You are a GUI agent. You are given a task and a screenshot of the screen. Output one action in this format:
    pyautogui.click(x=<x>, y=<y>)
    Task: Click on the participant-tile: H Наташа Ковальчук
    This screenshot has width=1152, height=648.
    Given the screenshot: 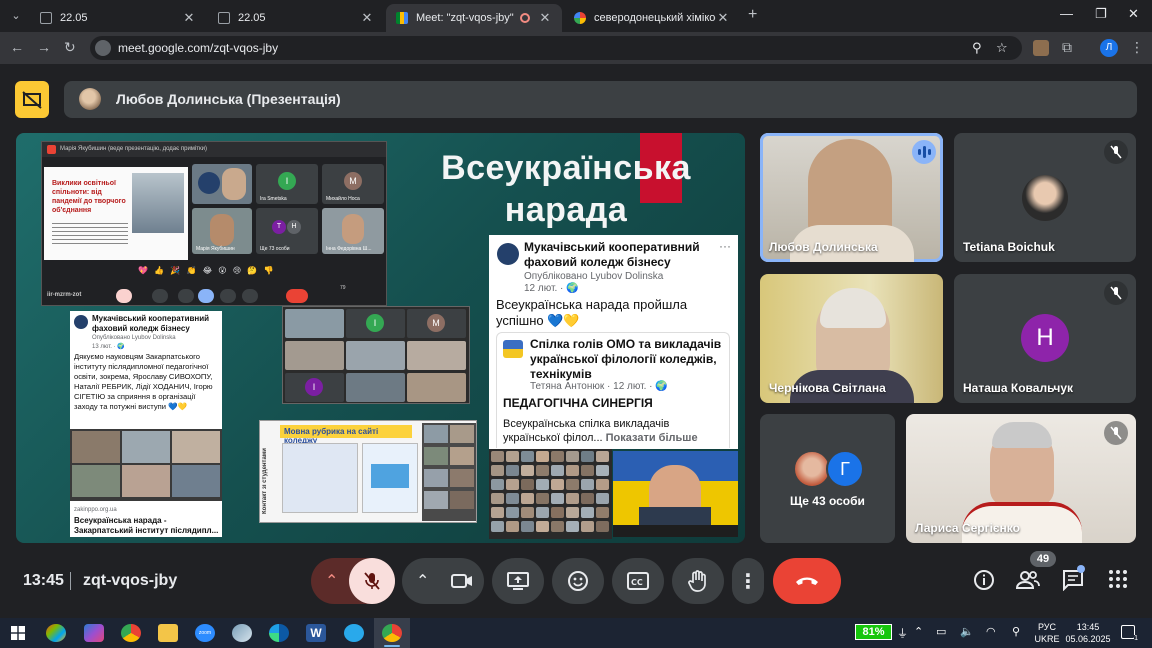 What is the action you would take?
    pyautogui.click(x=1045, y=338)
    